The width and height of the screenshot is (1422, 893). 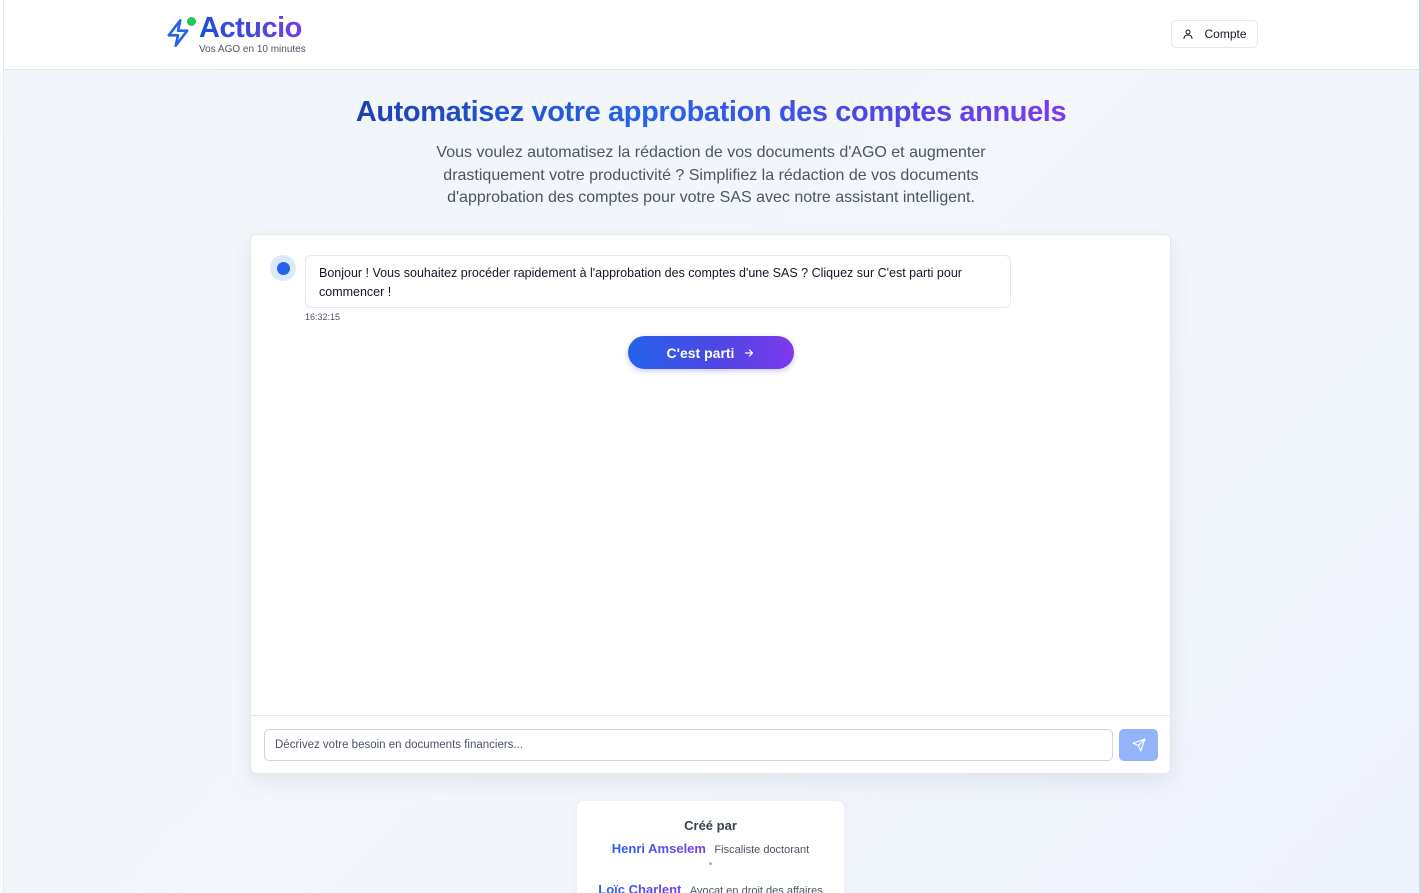 I want to click on start-button-label: C'est parti, so click(x=700, y=352).